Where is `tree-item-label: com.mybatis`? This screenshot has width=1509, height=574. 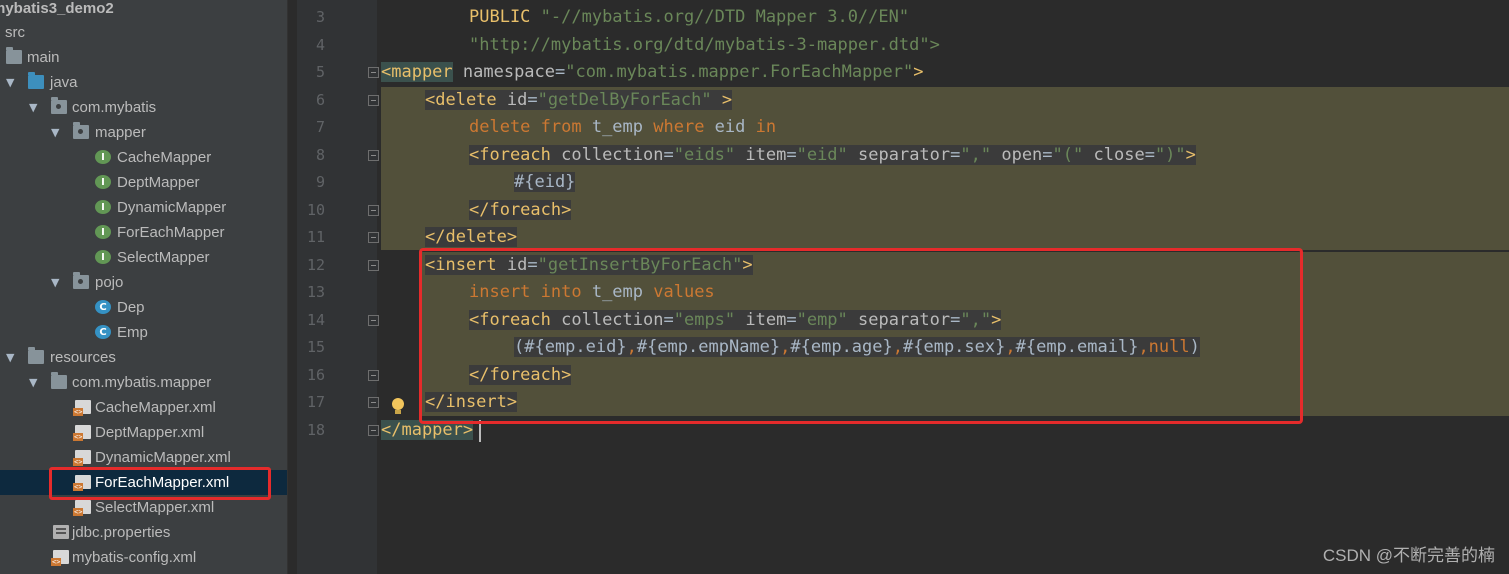
tree-item-label: com.mybatis is located at coordinates (114, 107).